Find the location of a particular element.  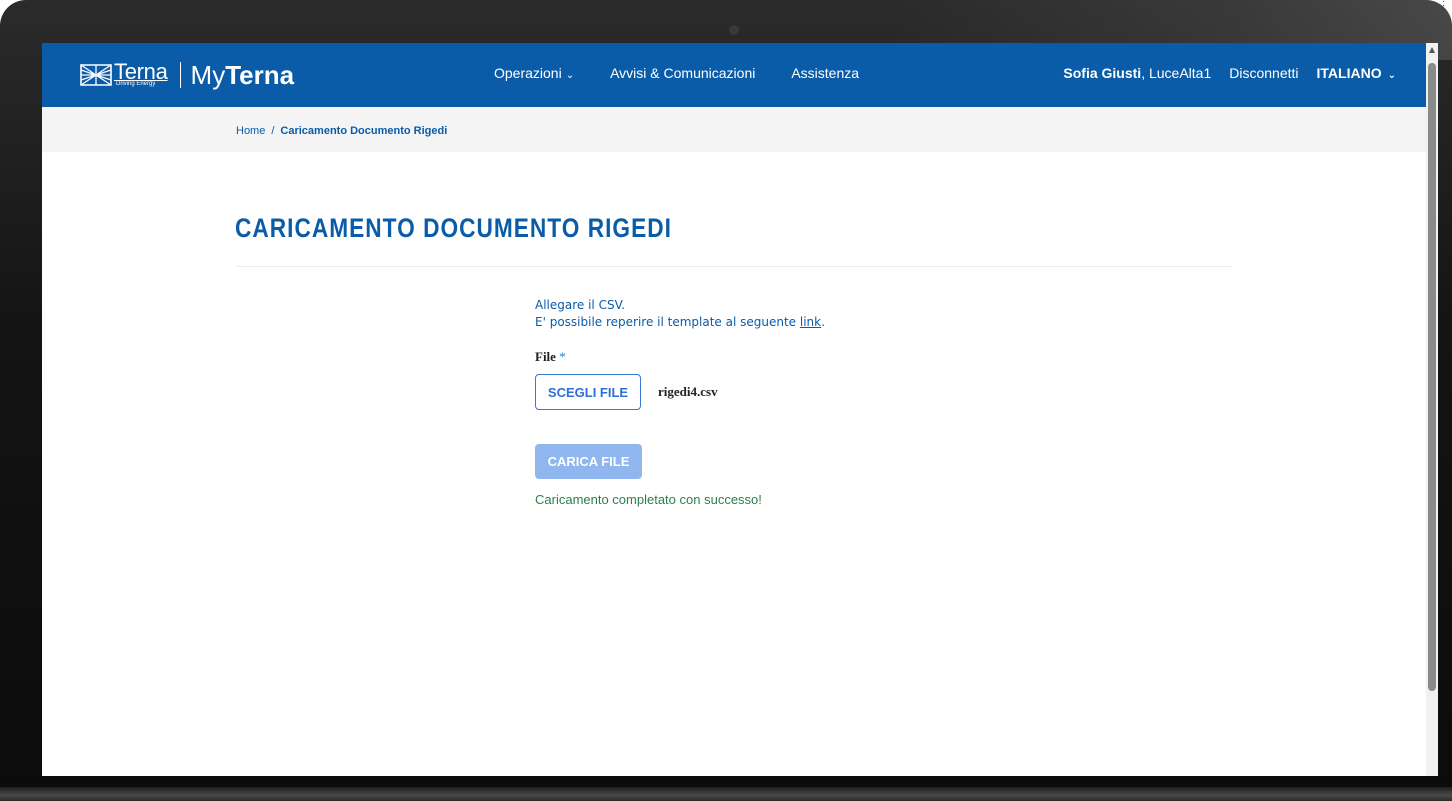

nav-item-assistenza: Assistenza is located at coordinates (825, 73).